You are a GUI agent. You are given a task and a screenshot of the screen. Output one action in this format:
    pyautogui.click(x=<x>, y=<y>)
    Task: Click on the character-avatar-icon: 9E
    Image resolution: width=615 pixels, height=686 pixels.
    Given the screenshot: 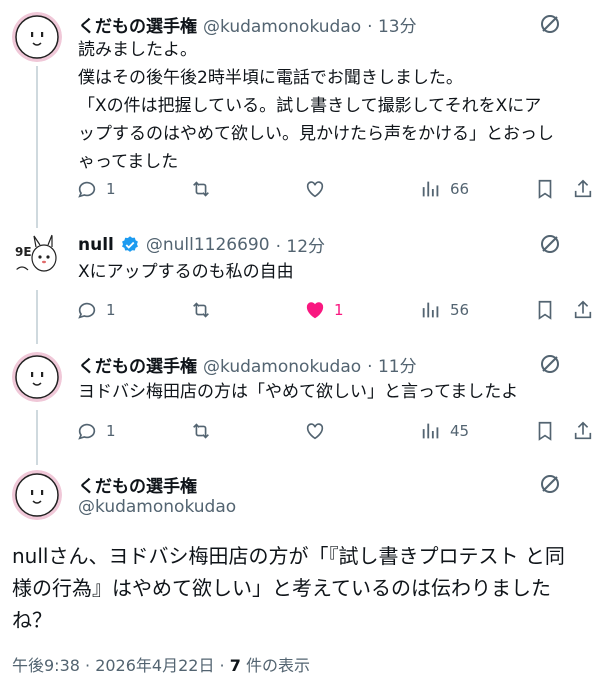 What is the action you would take?
    pyautogui.click(x=37, y=255)
    